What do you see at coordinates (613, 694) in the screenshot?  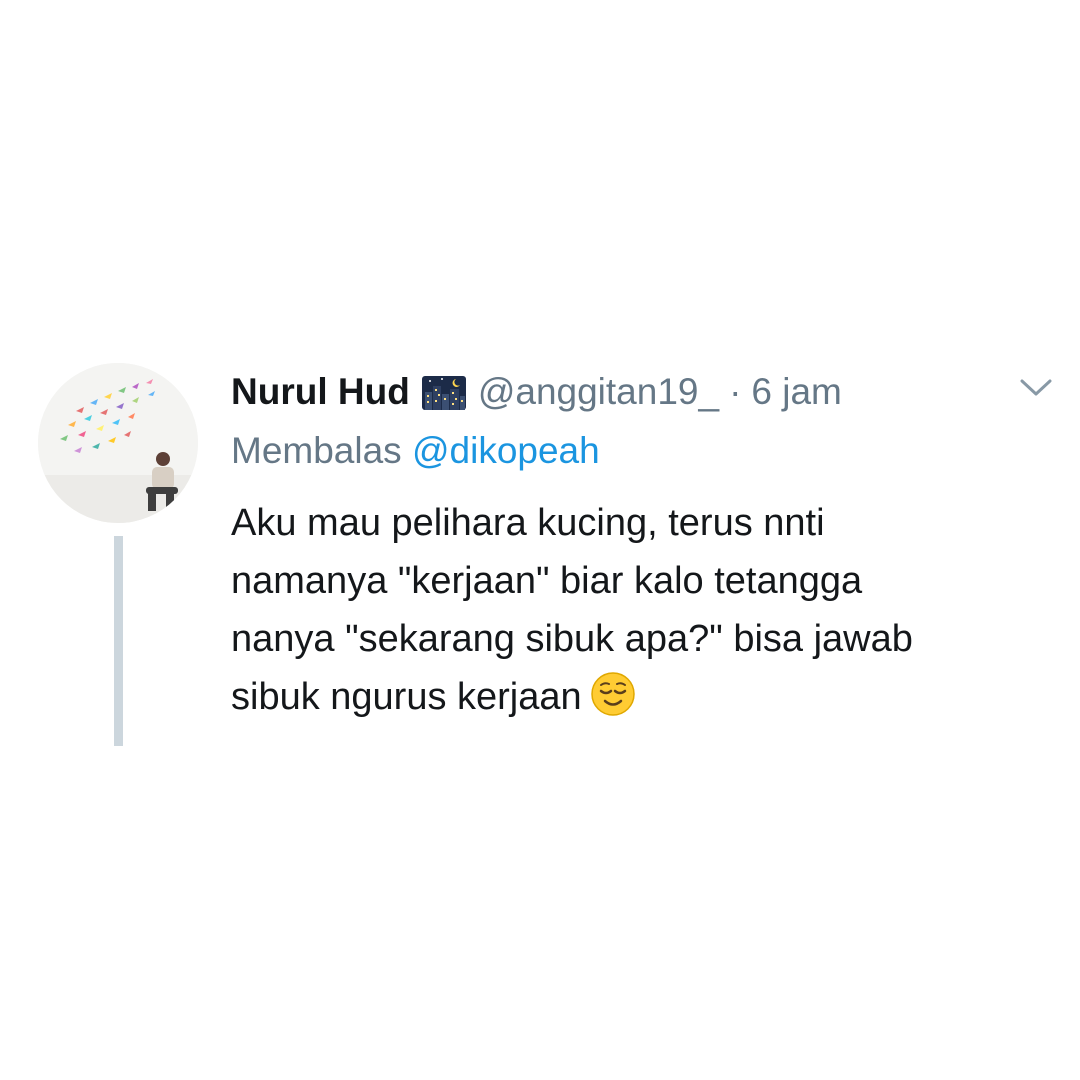 I see `relieved-face-emoji-icon` at bounding box center [613, 694].